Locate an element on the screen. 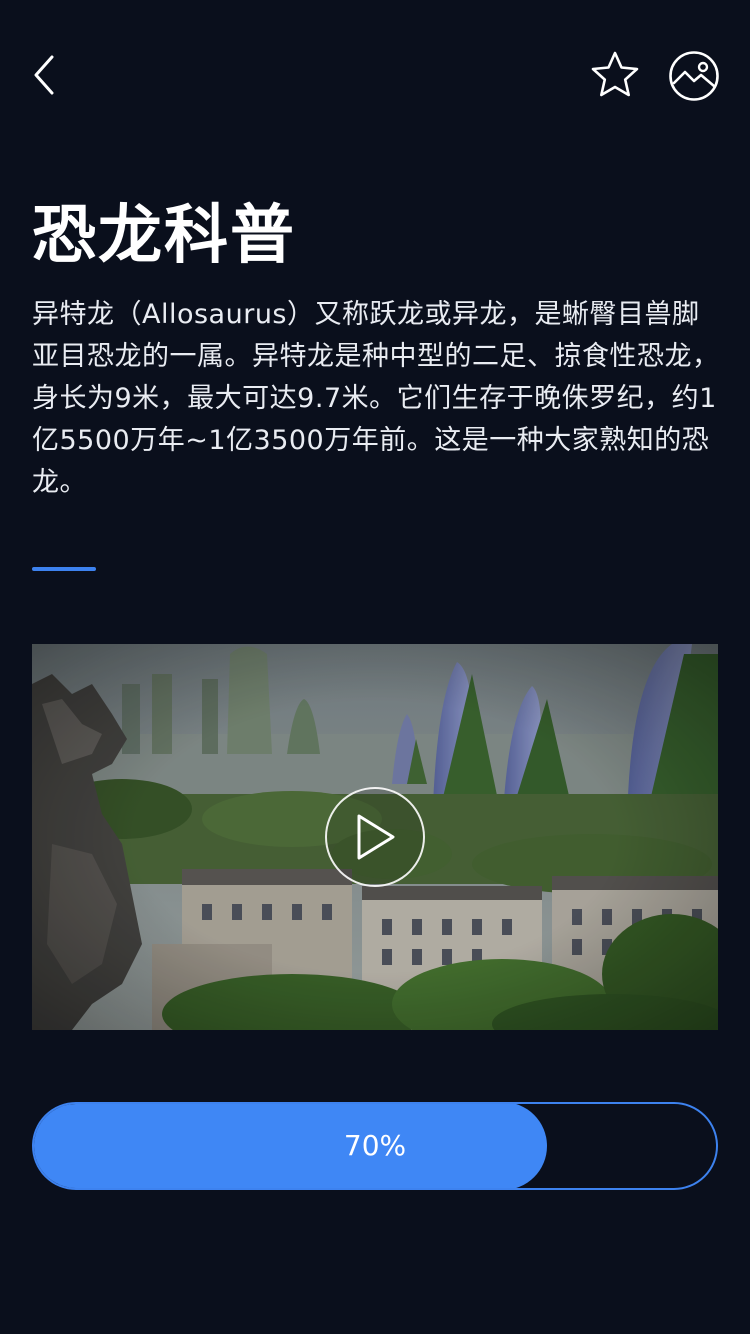 This screenshot has height=1334, width=750. image-icon is located at coordinates (694, 76).